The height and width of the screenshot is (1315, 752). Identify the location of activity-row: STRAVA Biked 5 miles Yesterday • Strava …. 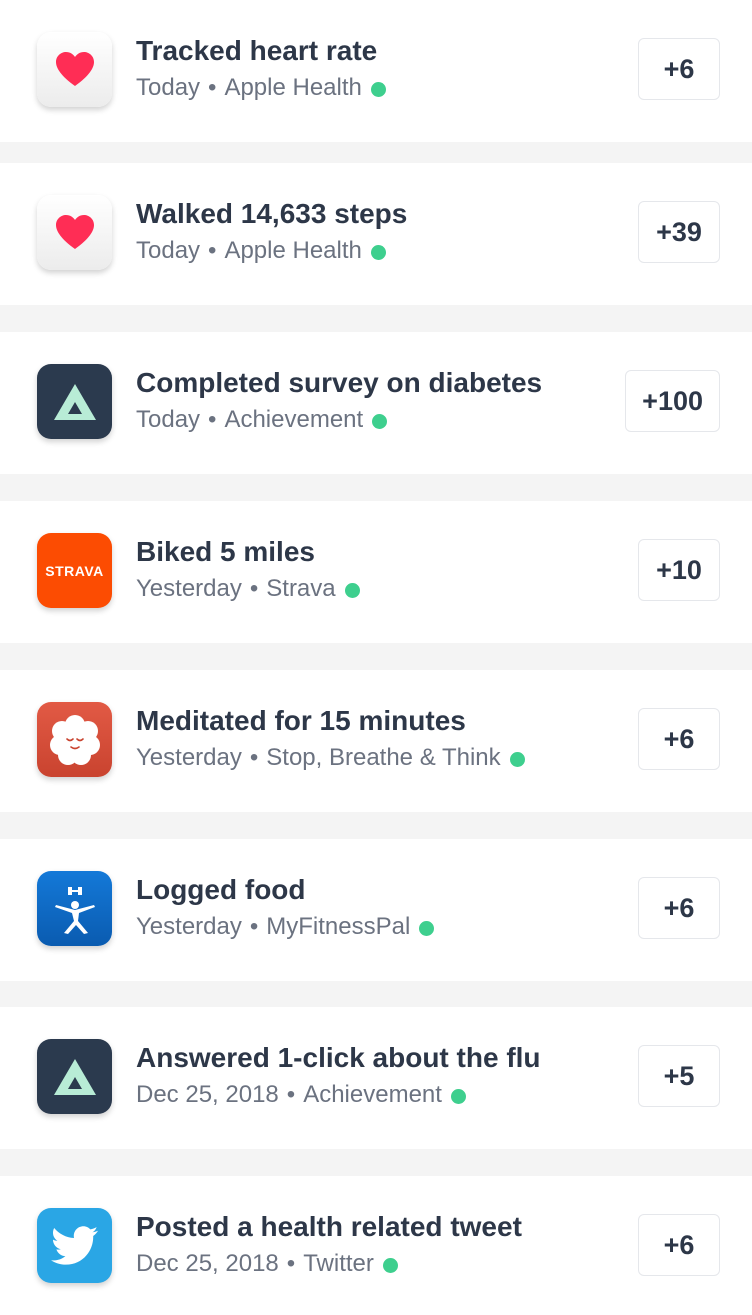
(376, 572).